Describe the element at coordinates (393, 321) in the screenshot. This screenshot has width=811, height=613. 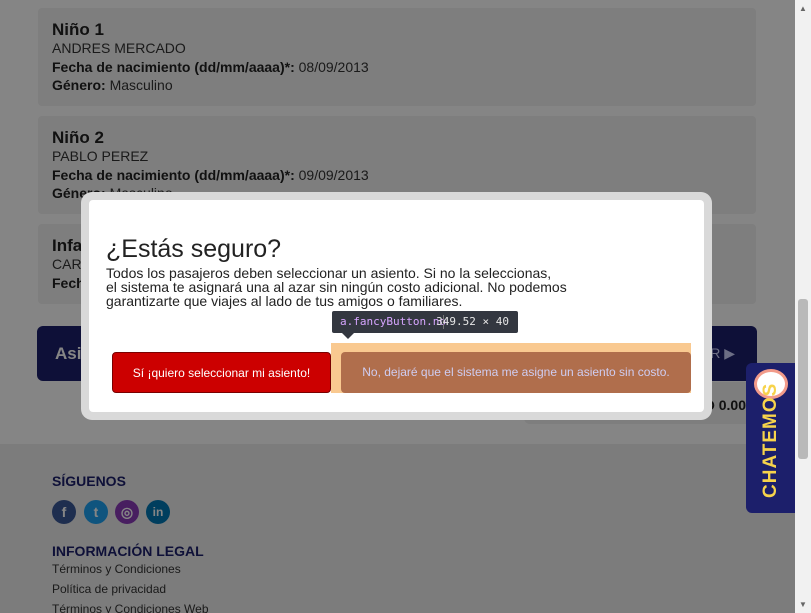
I see `tooltip-selector: a.fancyButton.no` at that location.